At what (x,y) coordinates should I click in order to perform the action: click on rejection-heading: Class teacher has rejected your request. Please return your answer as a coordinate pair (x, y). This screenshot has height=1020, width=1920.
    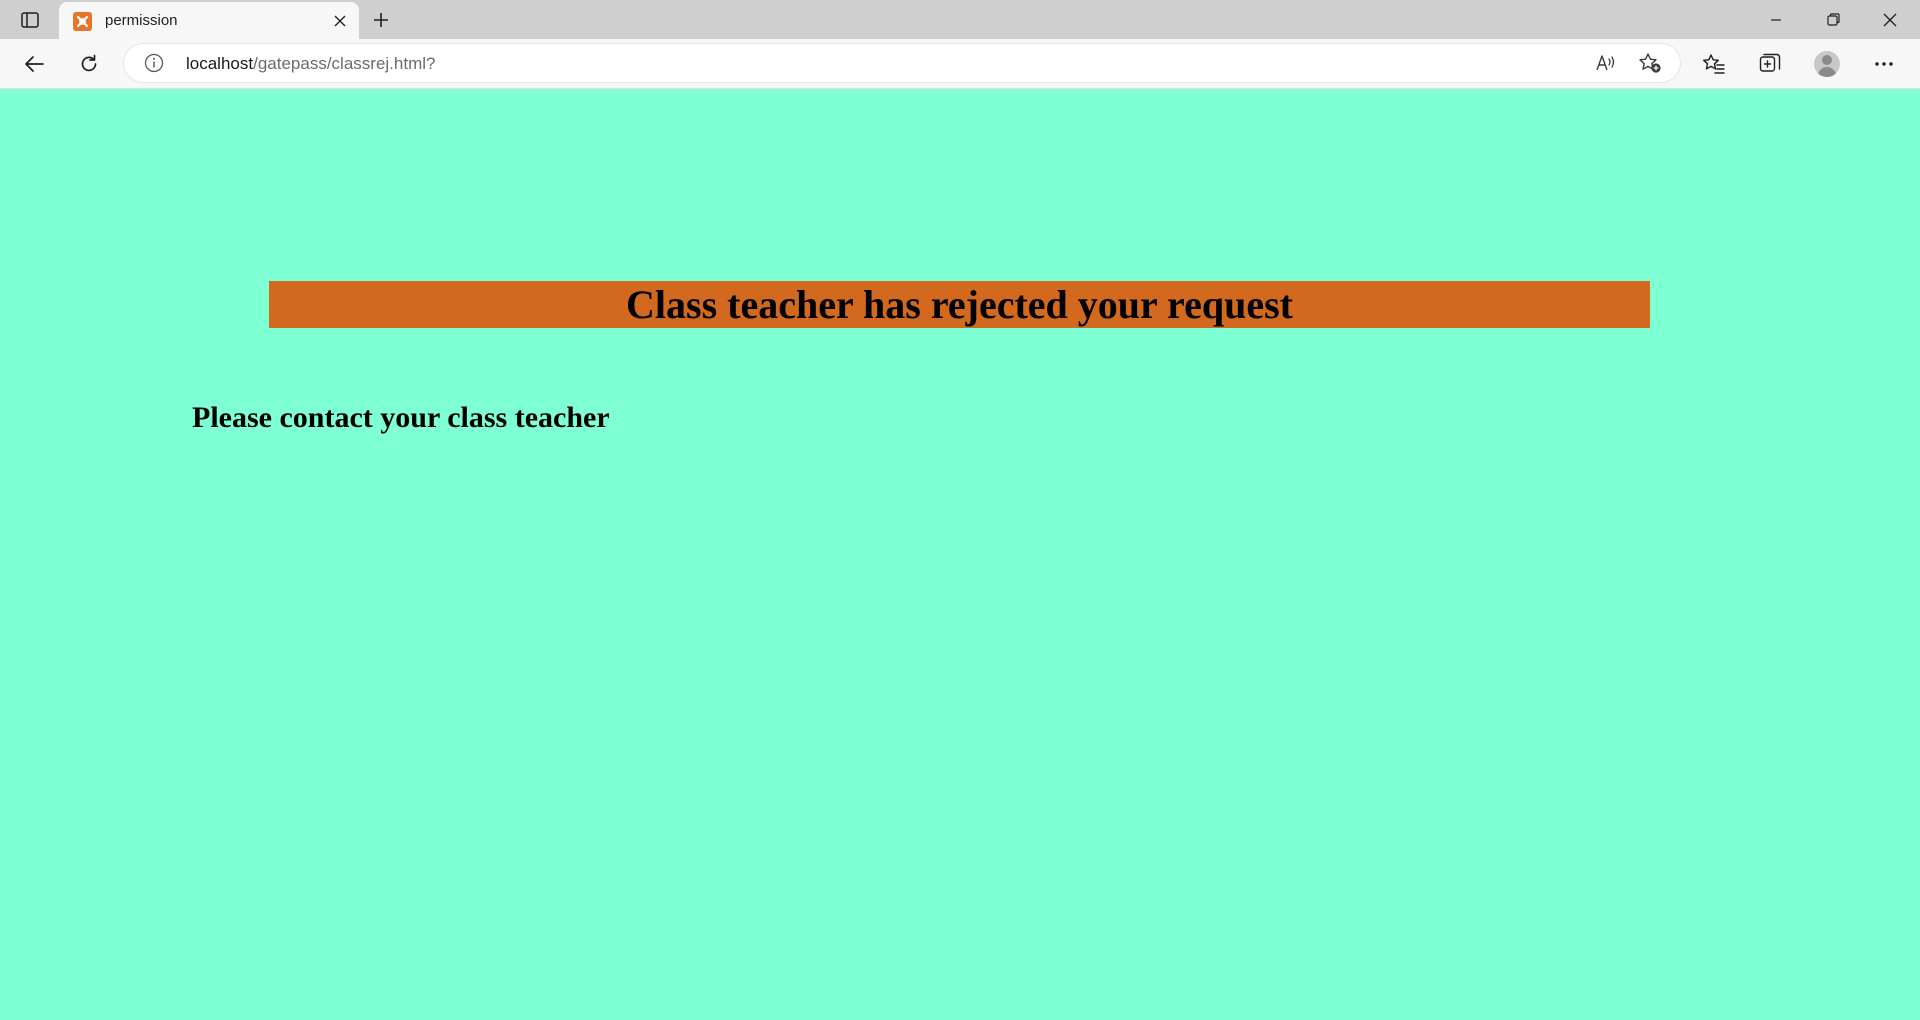
    Looking at the image, I should click on (959, 304).